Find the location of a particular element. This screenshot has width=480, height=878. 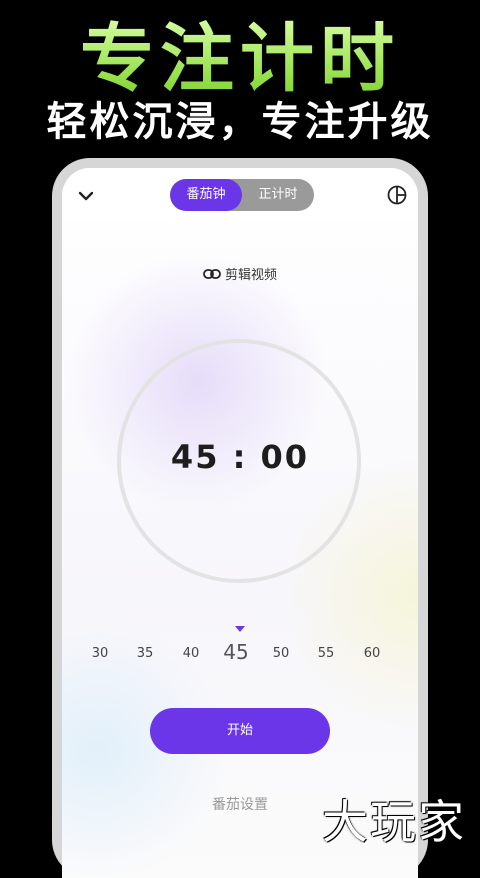

promo-subline: 轻松沉浸，专注升级 is located at coordinates (240, 122).